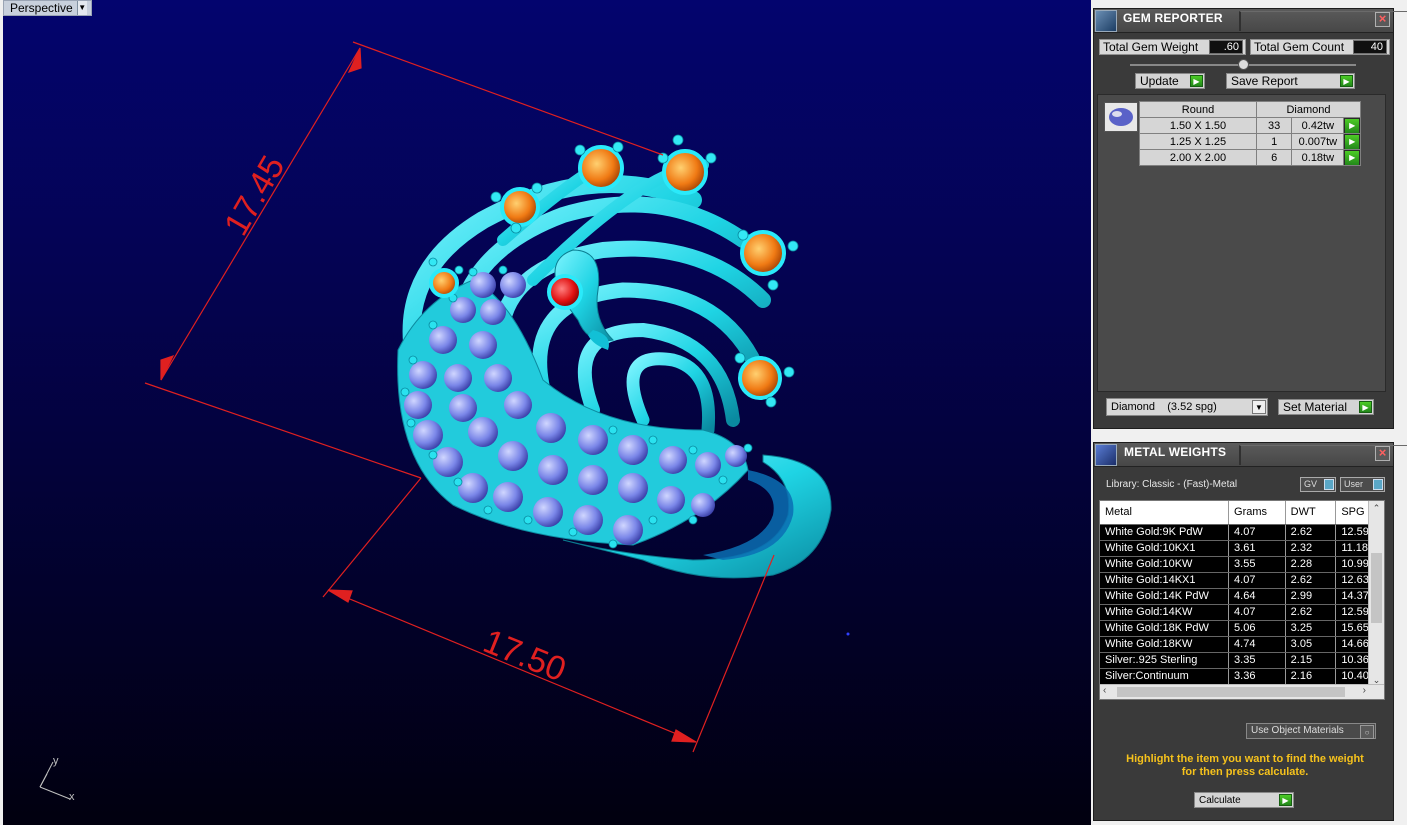  What do you see at coordinates (56, 761) in the screenshot?
I see `axis-y-label: y` at bounding box center [56, 761].